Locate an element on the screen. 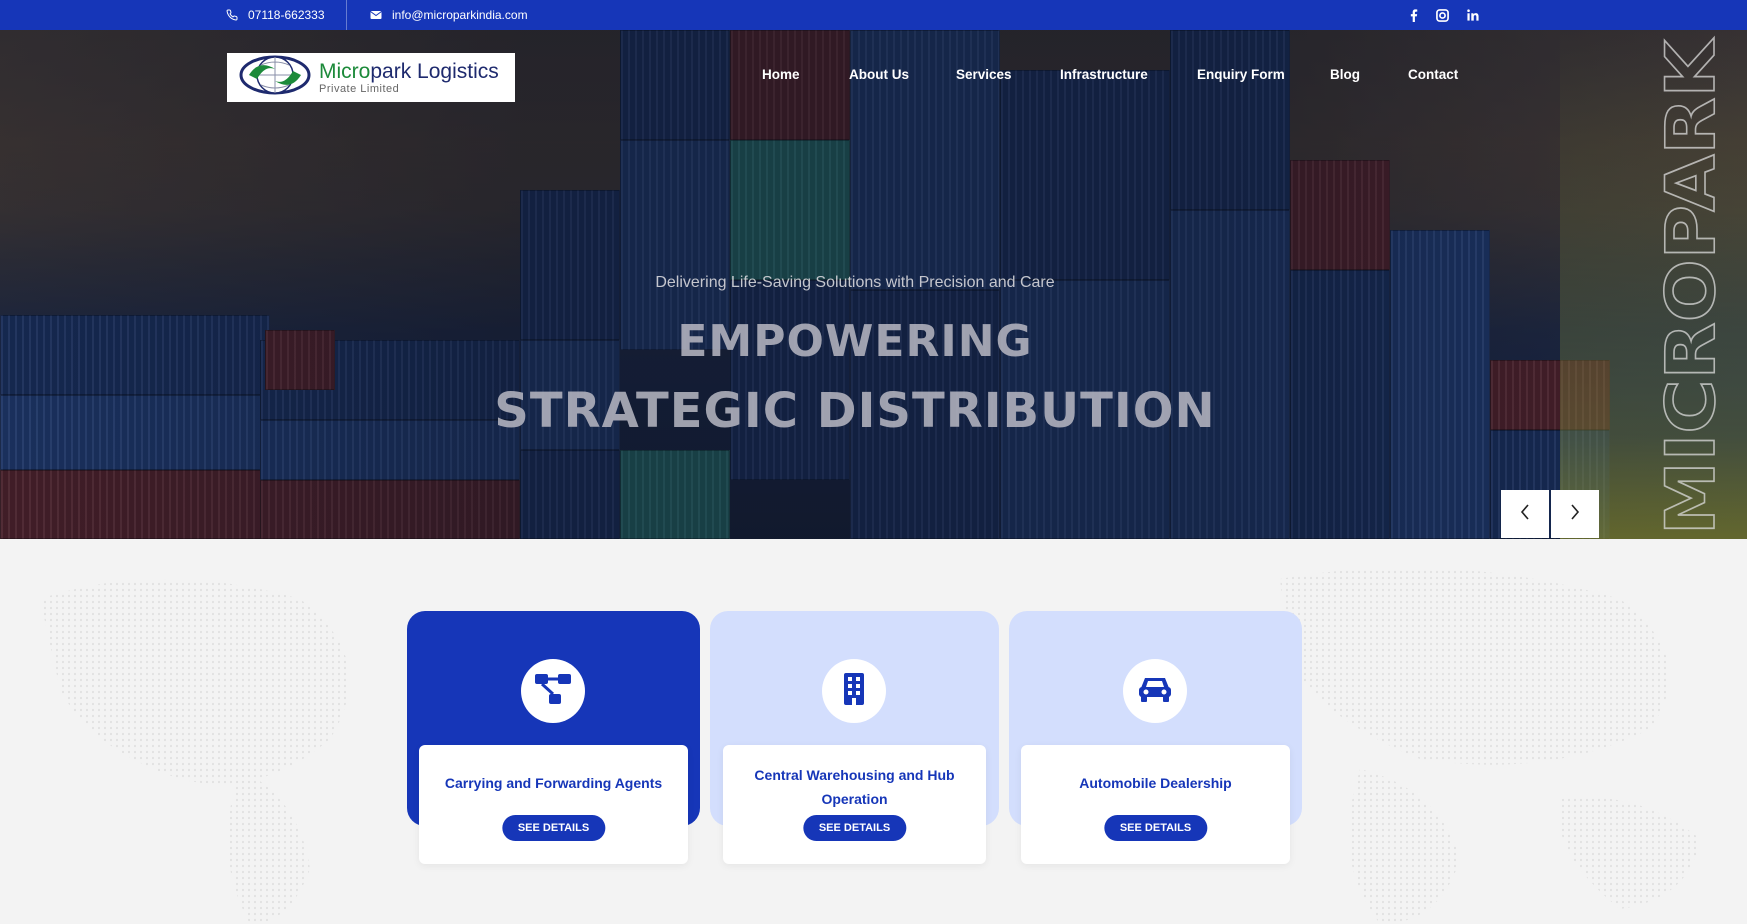 This screenshot has width=1747, height=924. nav-services: Services is located at coordinates (984, 74).